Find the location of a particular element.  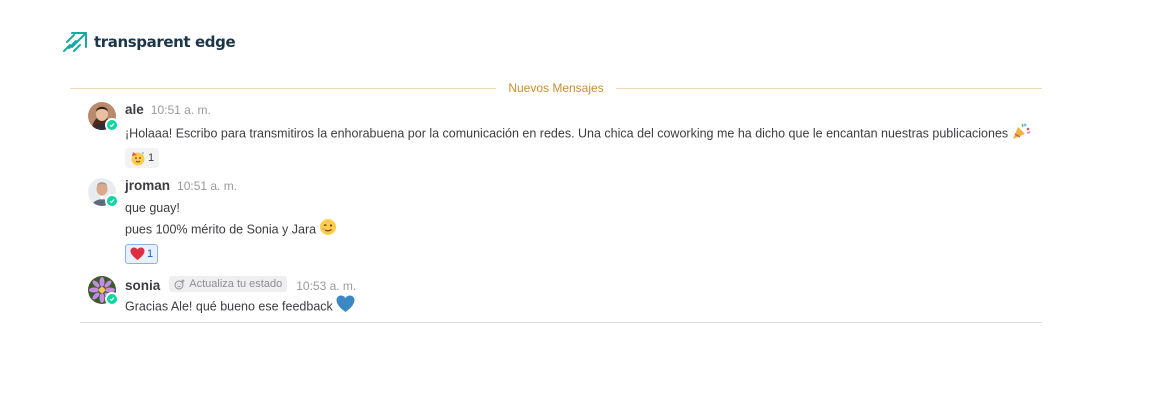

username: sonia is located at coordinates (142, 285).